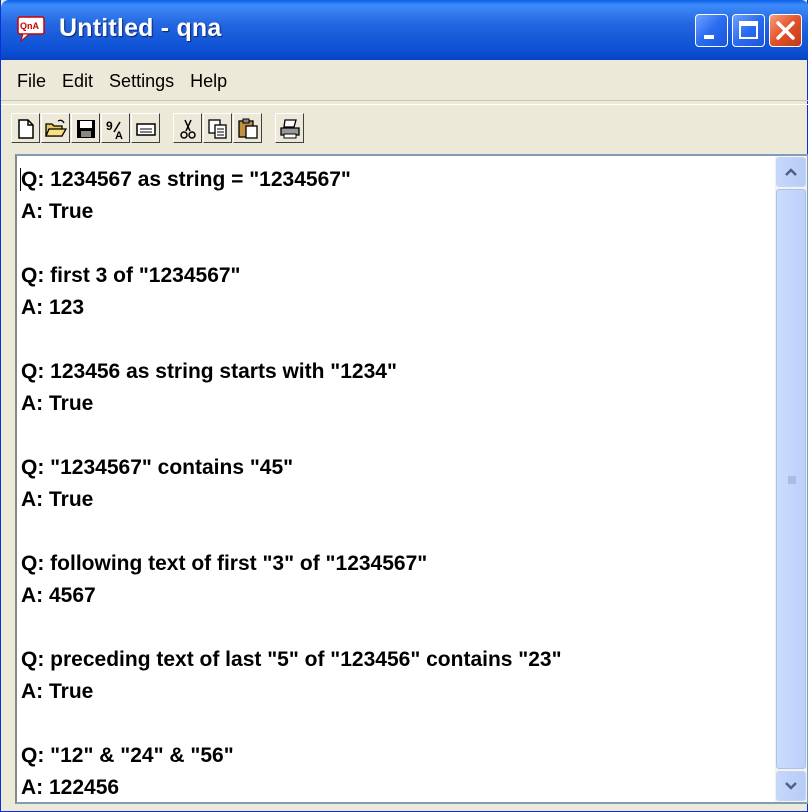 The width and height of the screenshot is (808, 812). I want to click on save-icon, so click(86, 129).